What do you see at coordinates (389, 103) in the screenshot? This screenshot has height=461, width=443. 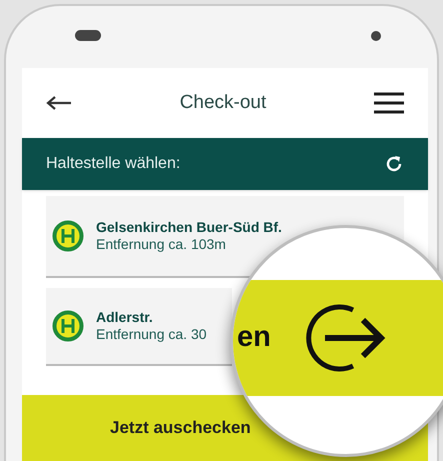 I see `menu-icon` at bounding box center [389, 103].